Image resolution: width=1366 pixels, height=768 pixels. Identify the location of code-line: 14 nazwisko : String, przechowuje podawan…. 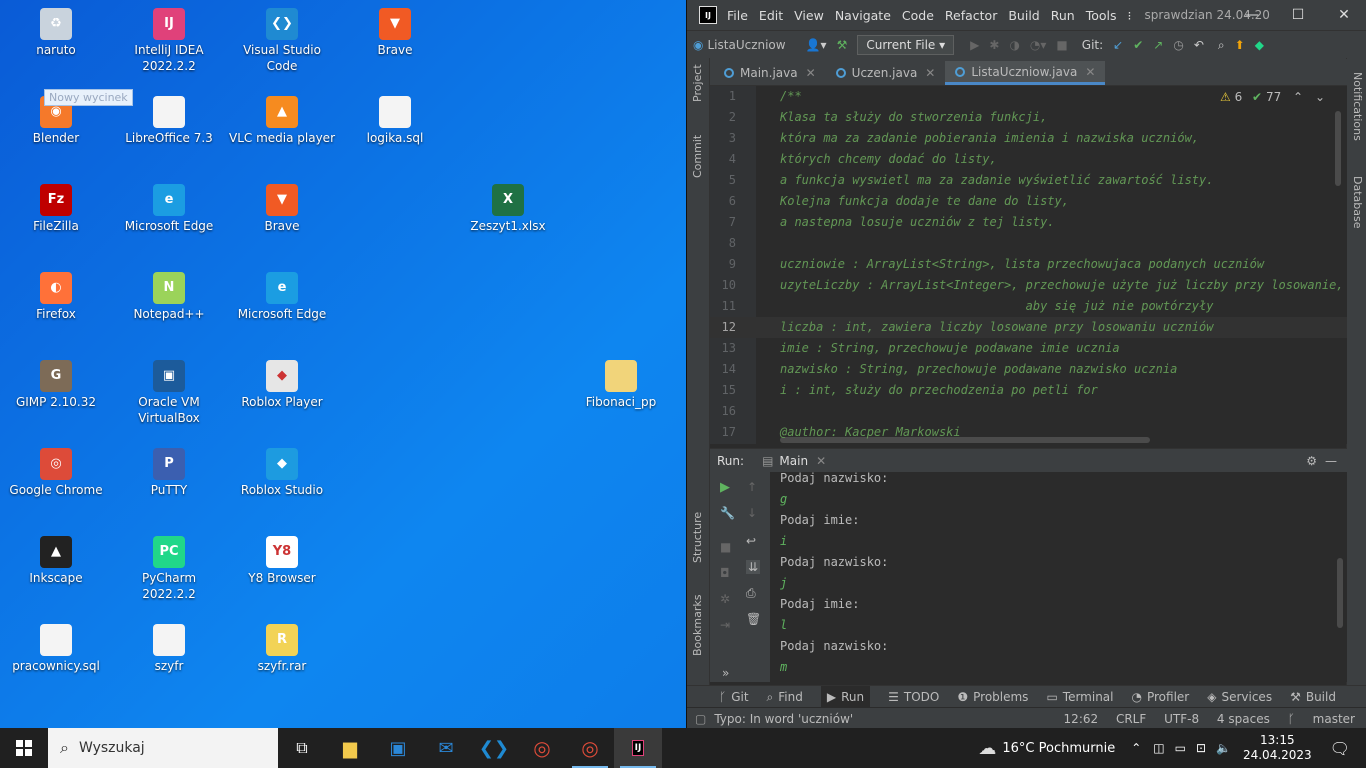
(1028, 369).